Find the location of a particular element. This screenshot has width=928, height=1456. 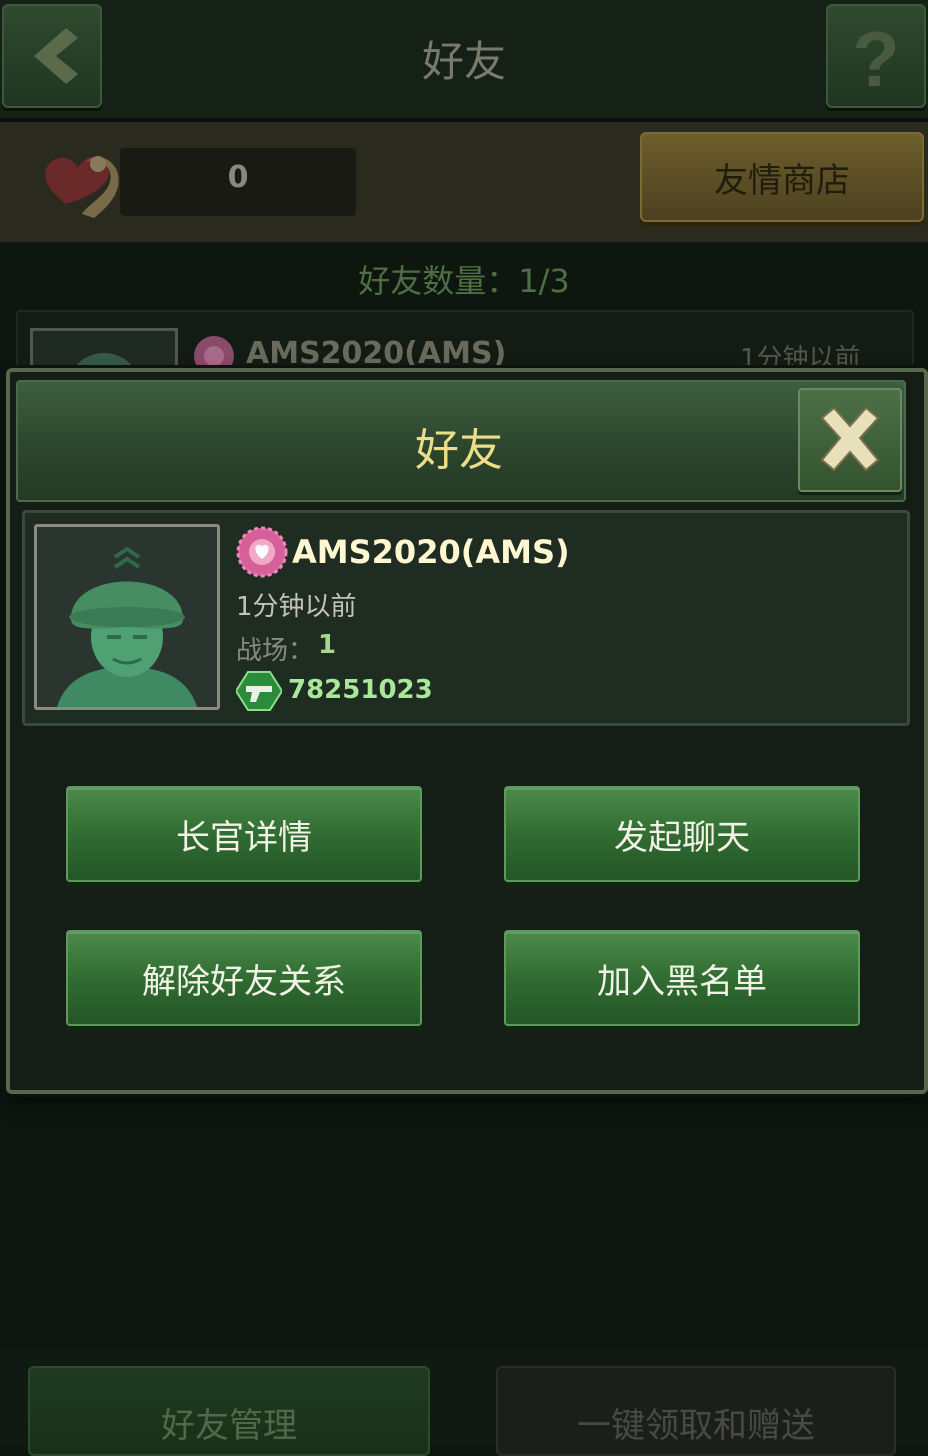

help-button: ? is located at coordinates (876, 56).